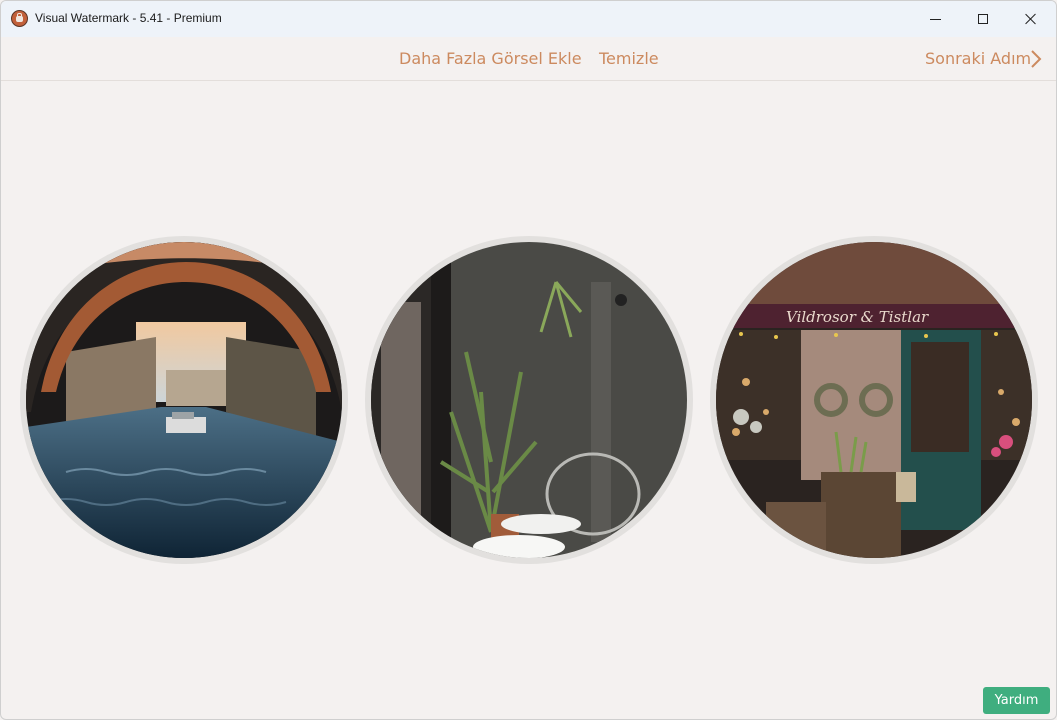  I want to click on maximize-icon, so click(982, 19).